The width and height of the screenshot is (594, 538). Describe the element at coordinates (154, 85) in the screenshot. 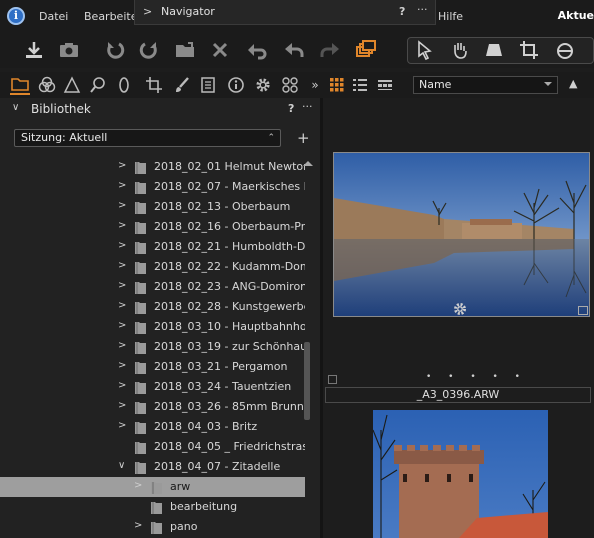

I see `composition-crop-tab-icon` at that location.